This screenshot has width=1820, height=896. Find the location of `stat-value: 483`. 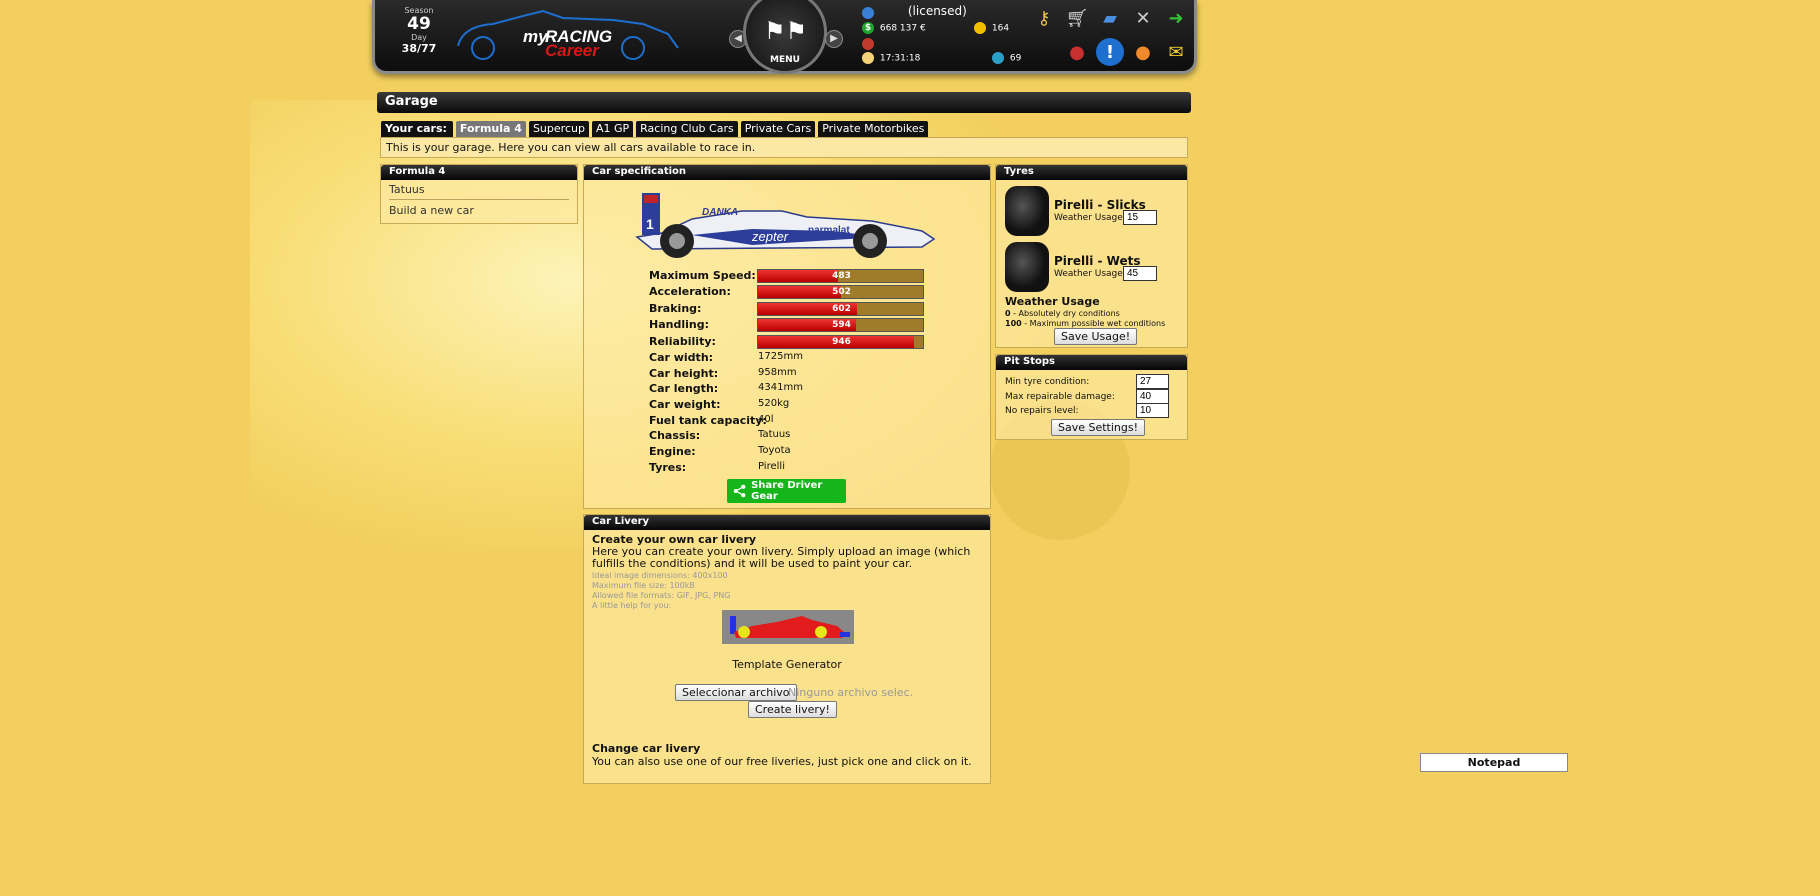

stat-value: 483 is located at coordinates (841, 276).